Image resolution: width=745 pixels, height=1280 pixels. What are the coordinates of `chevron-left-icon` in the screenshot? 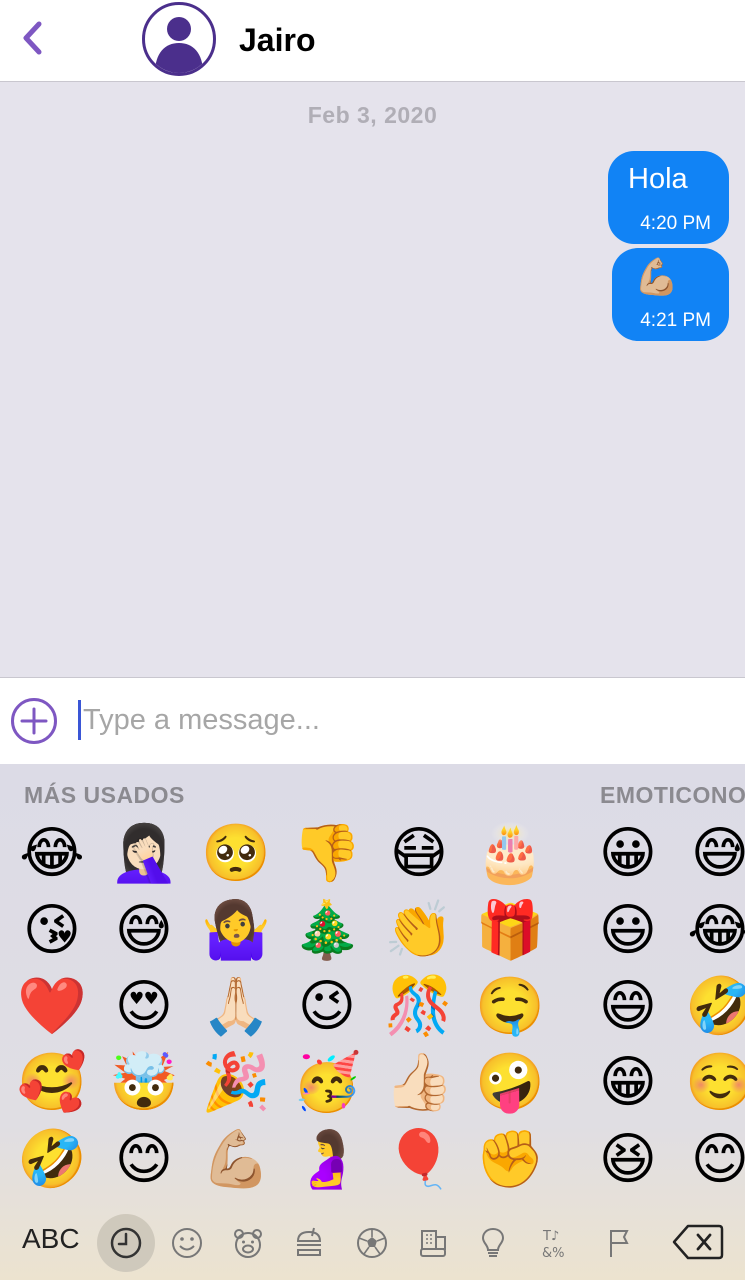 It's located at (32, 38).